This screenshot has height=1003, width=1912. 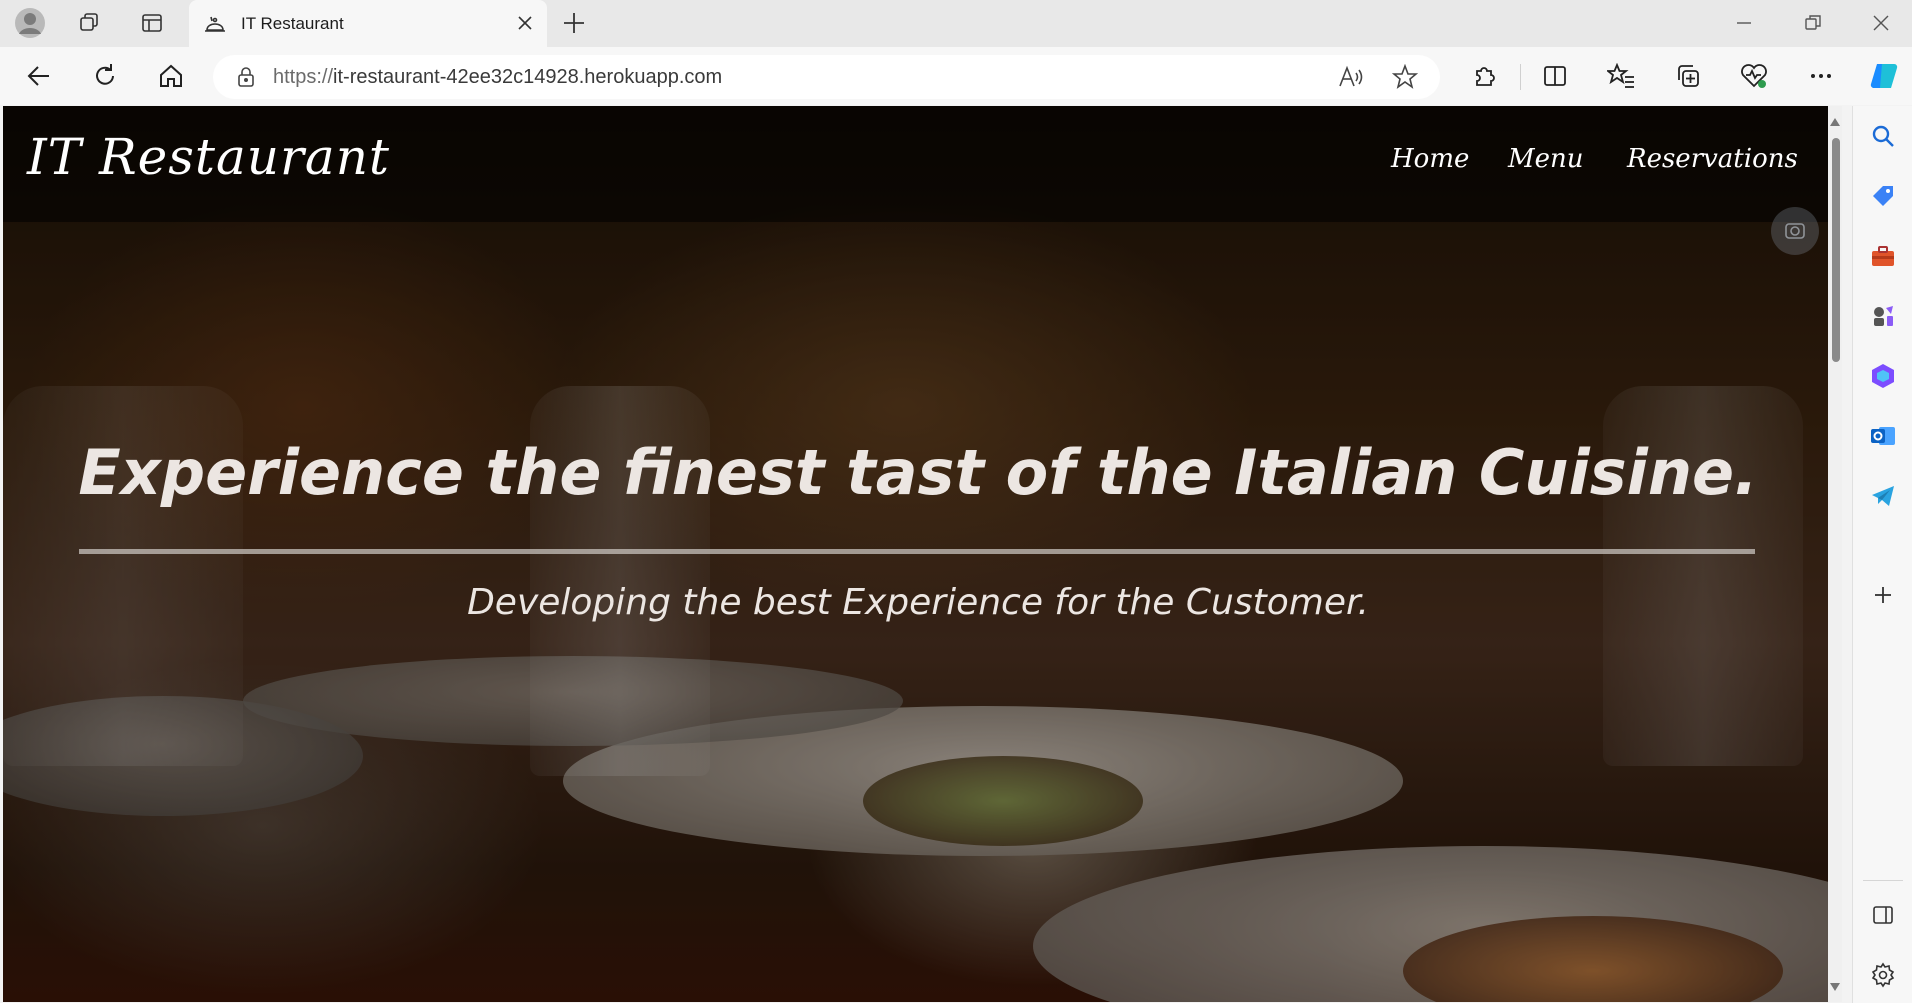 I want to click on scroll-thumb, so click(x=1836, y=250).